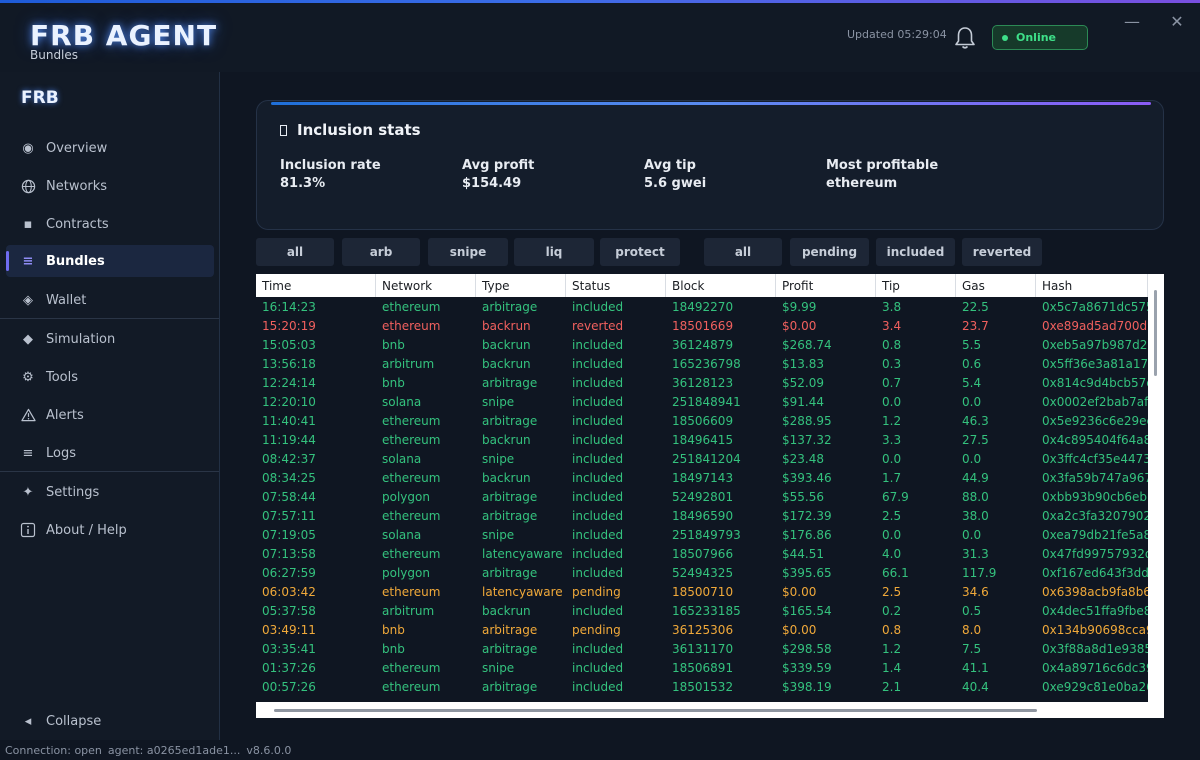  Describe the element at coordinates (829, 252) in the screenshot. I see `filter-status-pending: pending` at that location.